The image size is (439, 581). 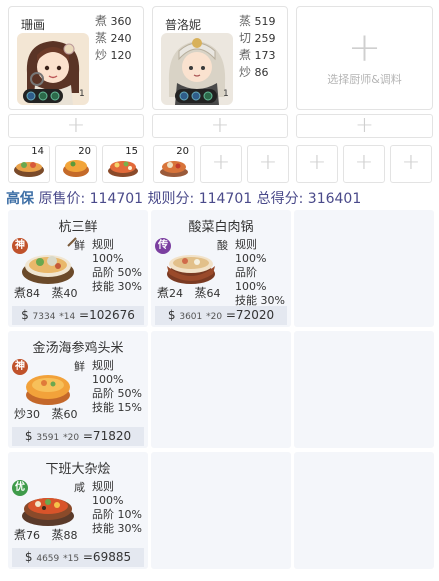 What do you see at coordinates (78, 557) in the screenshot?
I see `dish-price-bar: $ 4659 *15 =69885` at bounding box center [78, 557].